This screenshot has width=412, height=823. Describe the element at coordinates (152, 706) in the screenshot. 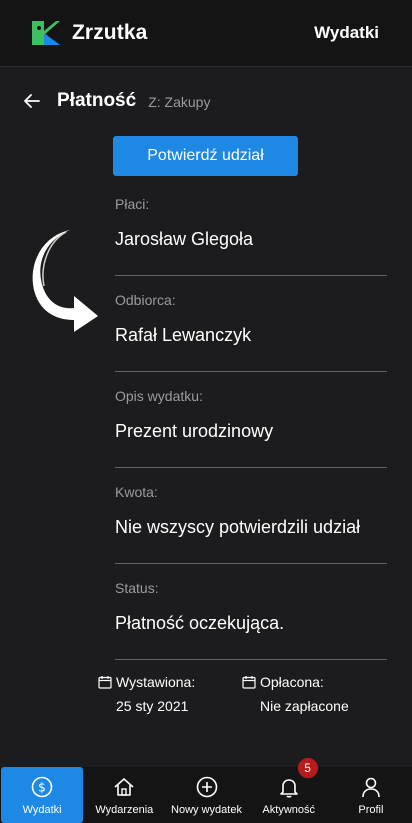

I see `issued-value: 25 sty 2021` at that location.